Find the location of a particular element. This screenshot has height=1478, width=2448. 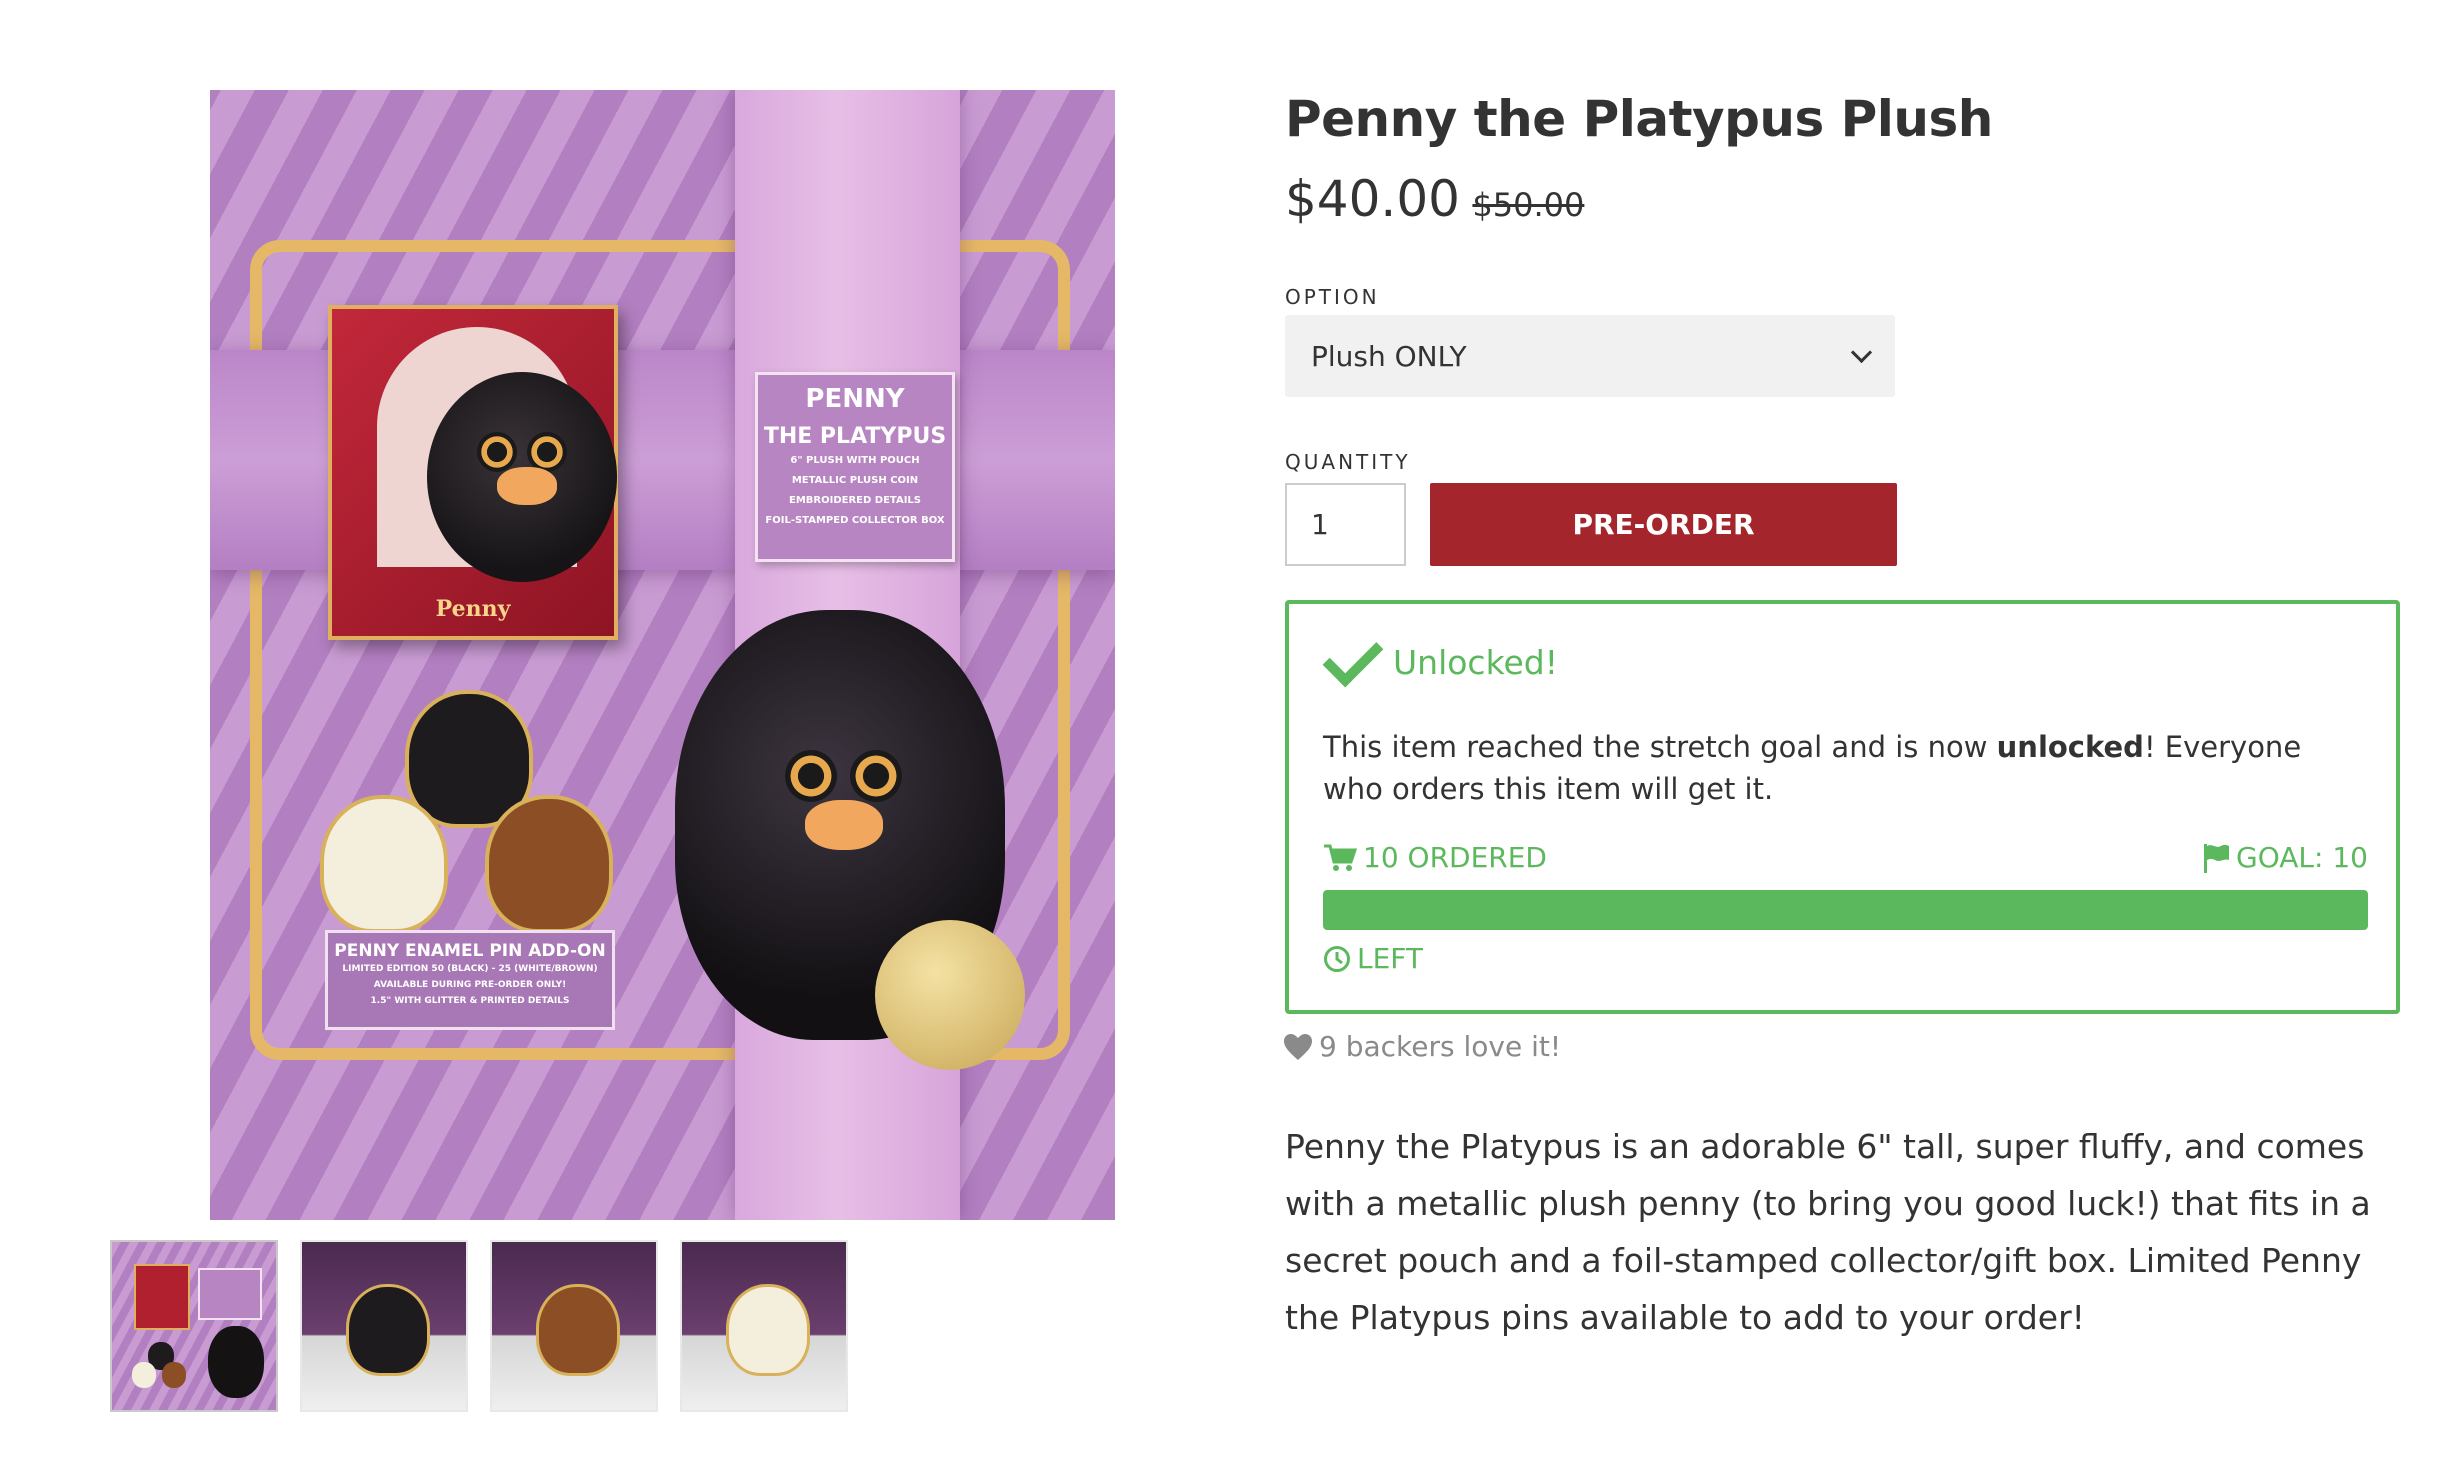

unlocked-status: Unlocked! is located at coordinates (1440, 657).